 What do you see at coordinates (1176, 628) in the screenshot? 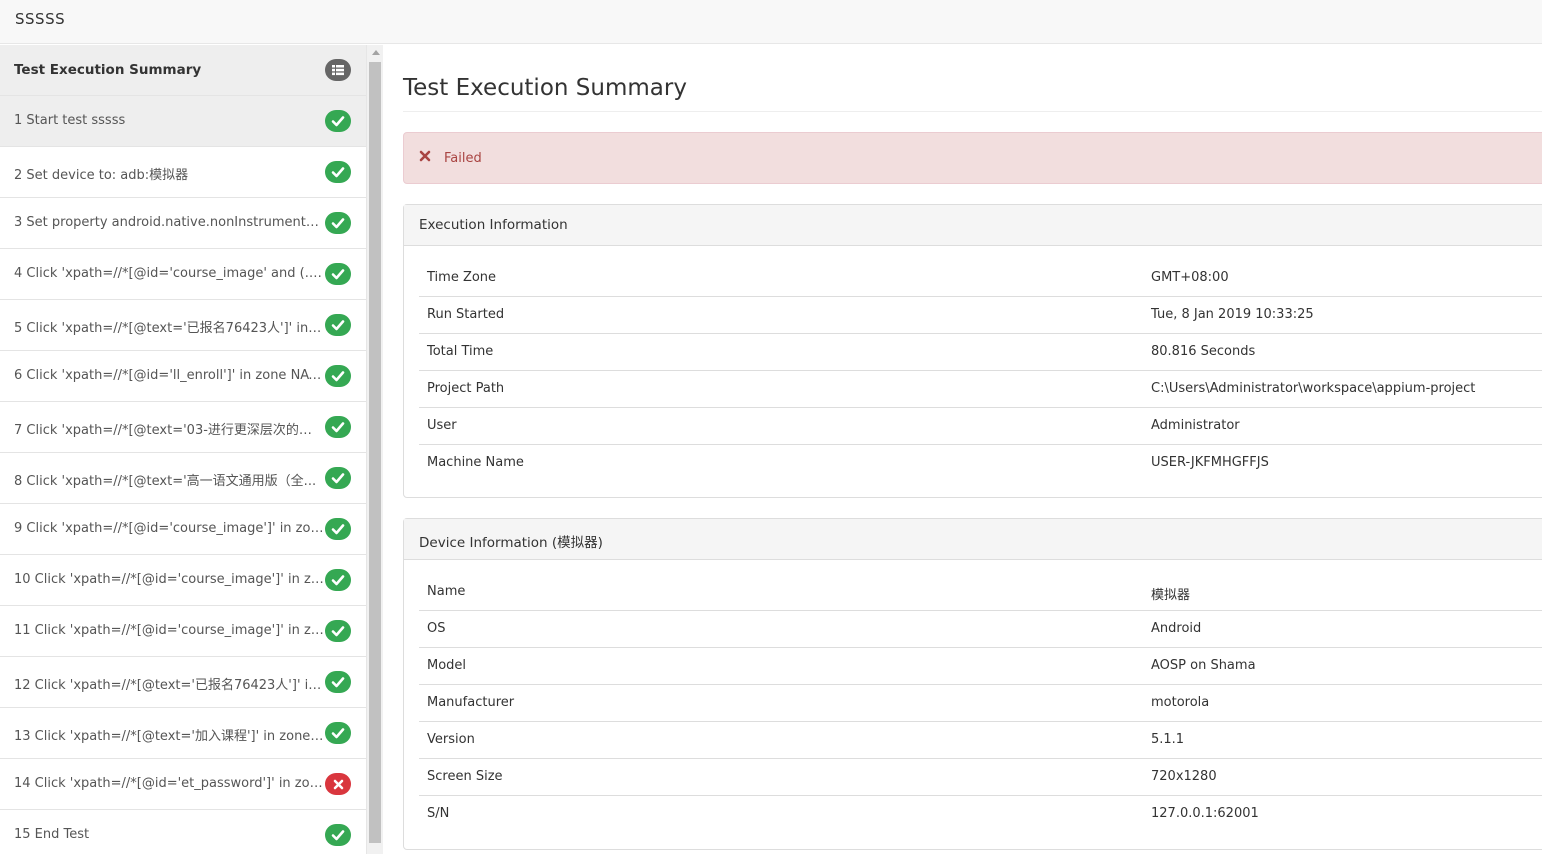
I see `info-value: Android` at bounding box center [1176, 628].